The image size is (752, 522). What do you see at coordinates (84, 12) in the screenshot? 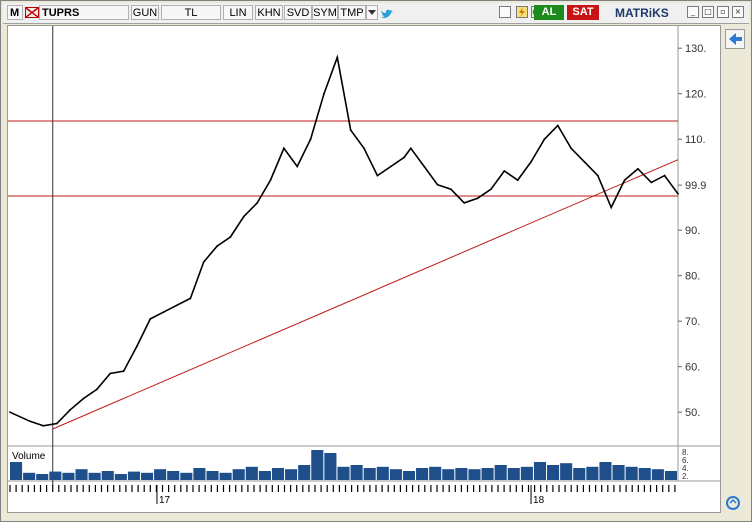
I see `symbol-field: TUPRS` at bounding box center [84, 12].